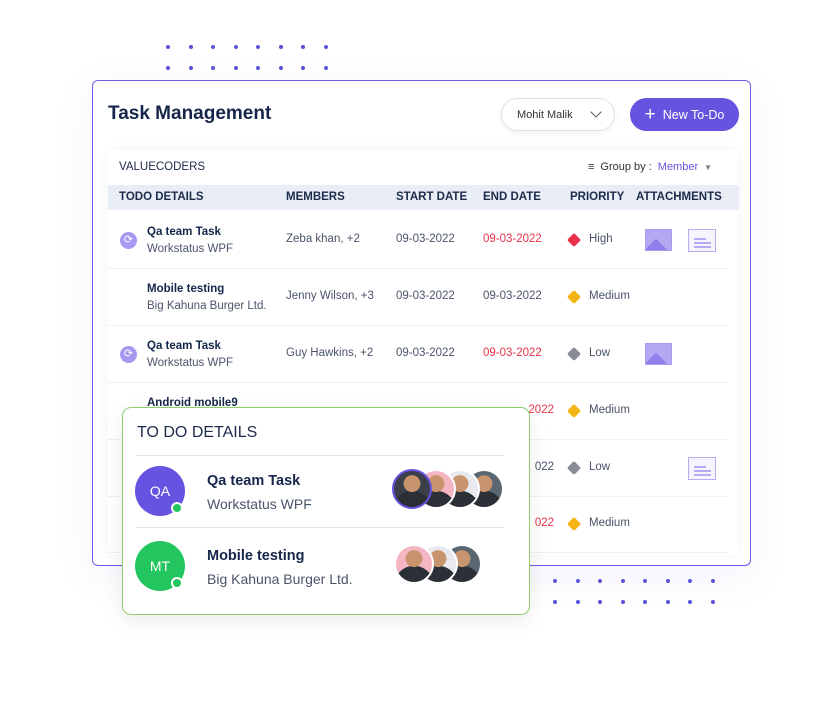 Image resolution: width=834 pixels, height=707 pixels. I want to click on page-title: Task Management, so click(190, 113).